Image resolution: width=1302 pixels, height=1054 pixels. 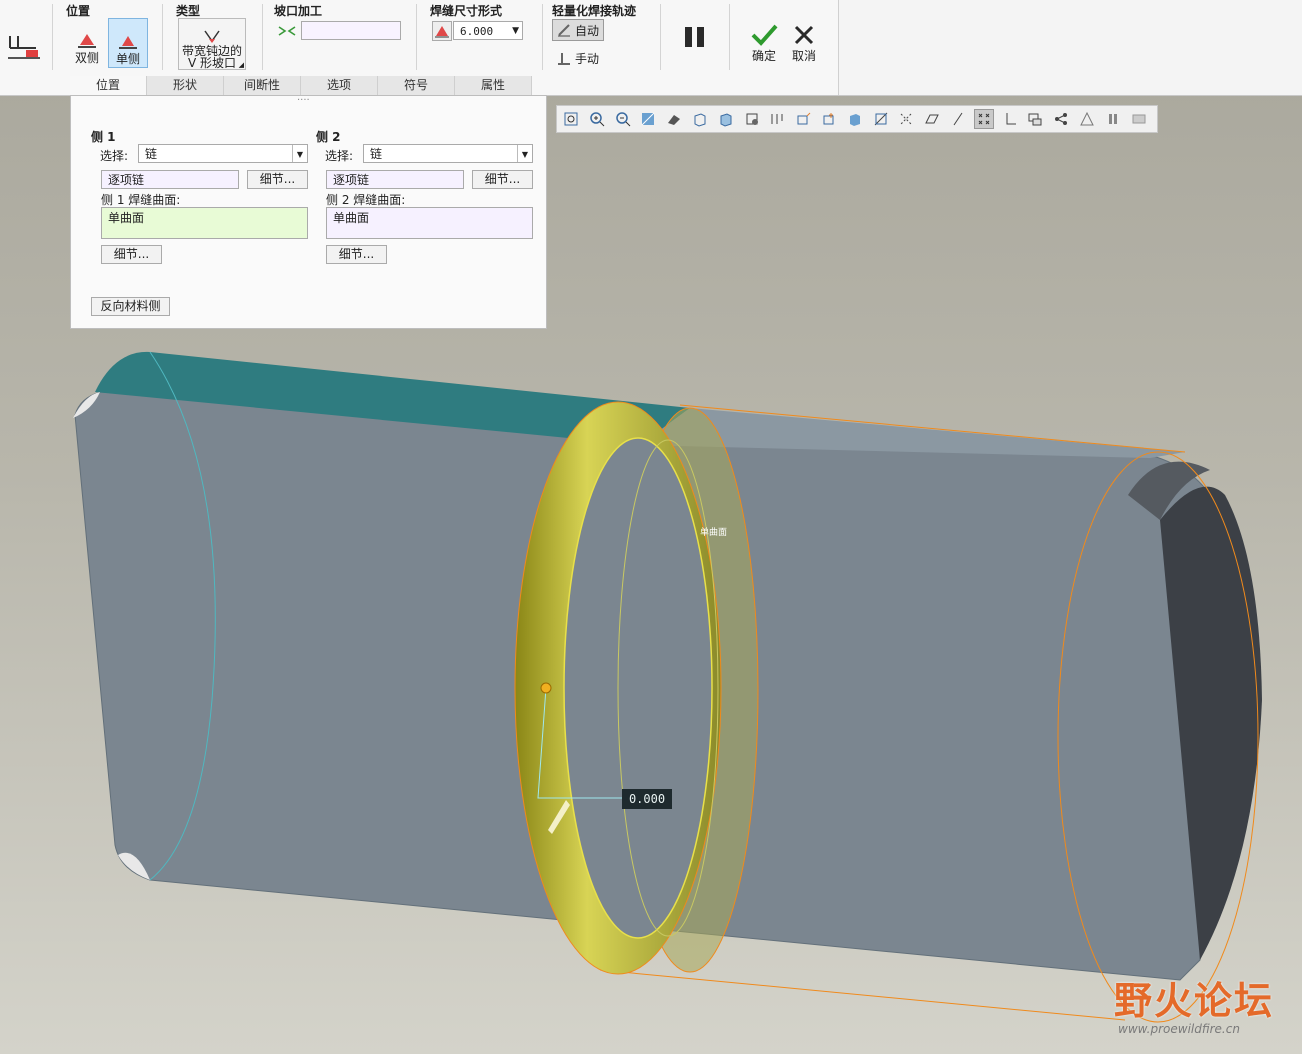 What do you see at coordinates (351, 218) in the screenshot?
I see `side2-surface-item: 单曲面` at bounding box center [351, 218].